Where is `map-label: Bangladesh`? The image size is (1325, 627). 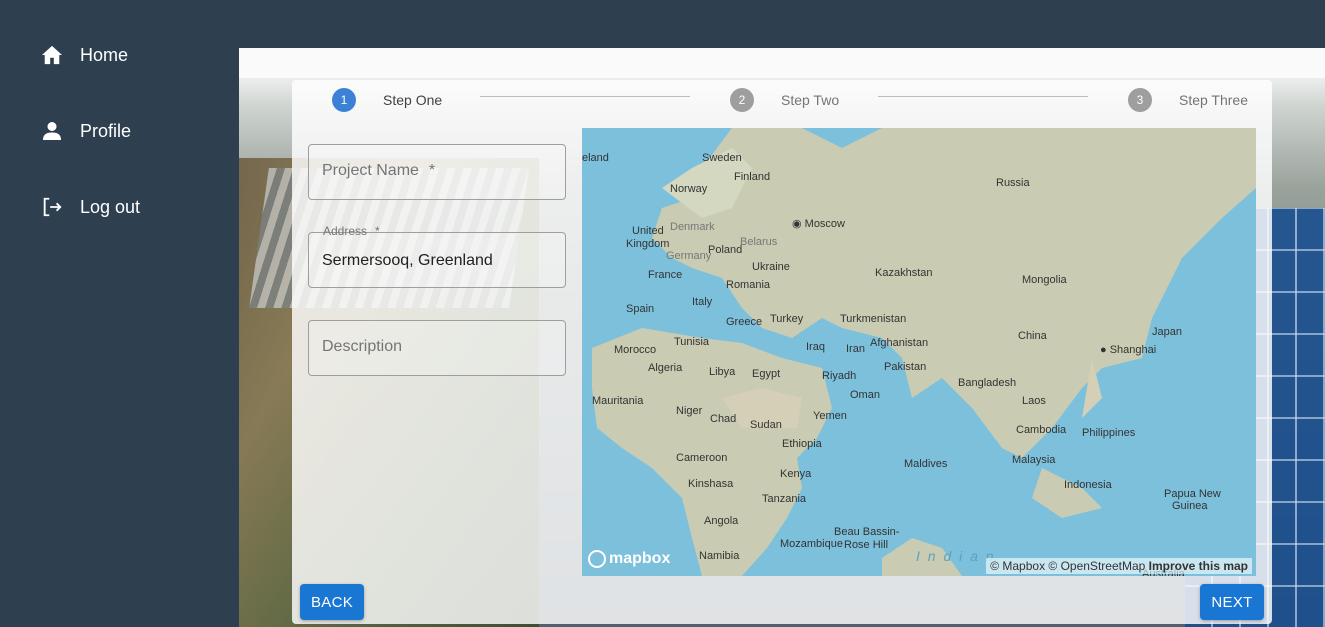 map-label: Bangladesh is located at coordinates (987, 383).